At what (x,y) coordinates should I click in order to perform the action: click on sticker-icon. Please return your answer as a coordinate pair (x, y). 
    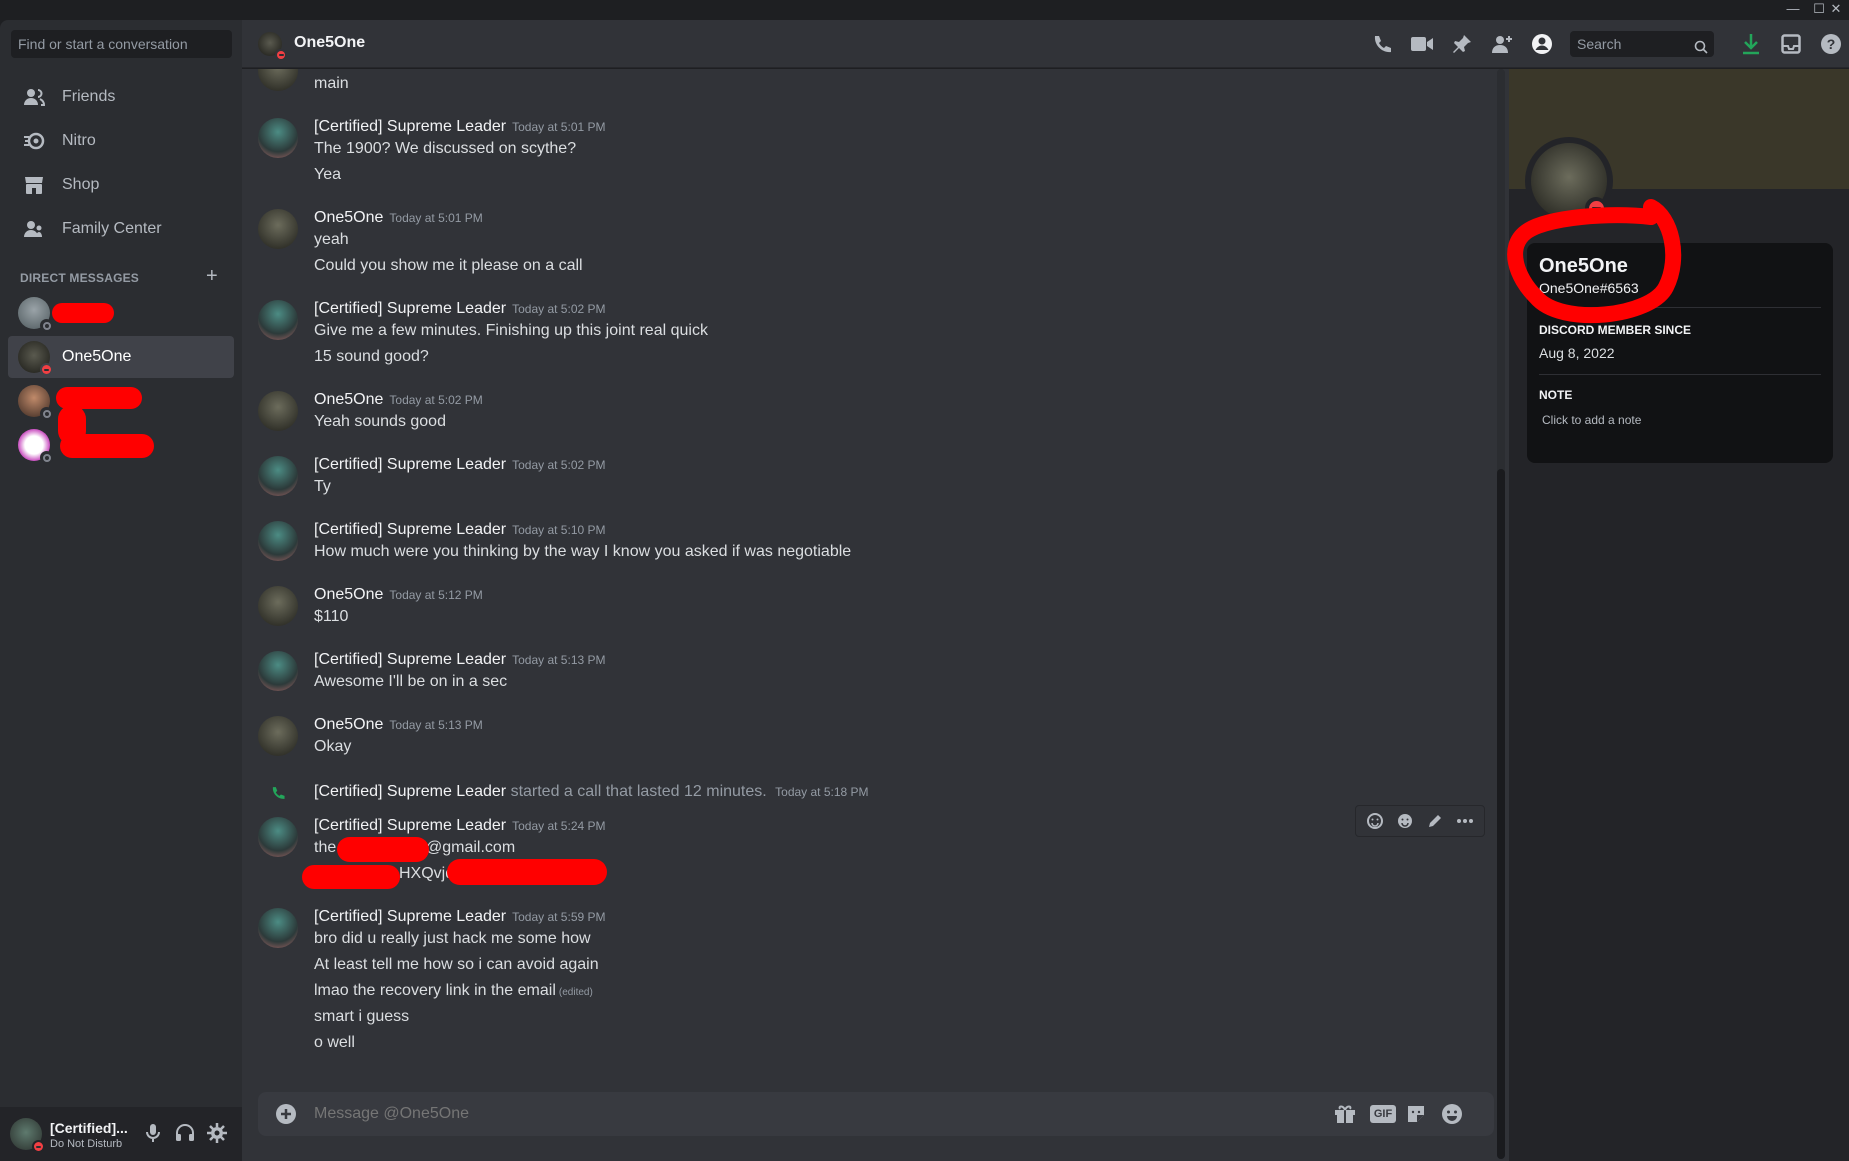
    Looking at the image, I should click on (1416, 1114).